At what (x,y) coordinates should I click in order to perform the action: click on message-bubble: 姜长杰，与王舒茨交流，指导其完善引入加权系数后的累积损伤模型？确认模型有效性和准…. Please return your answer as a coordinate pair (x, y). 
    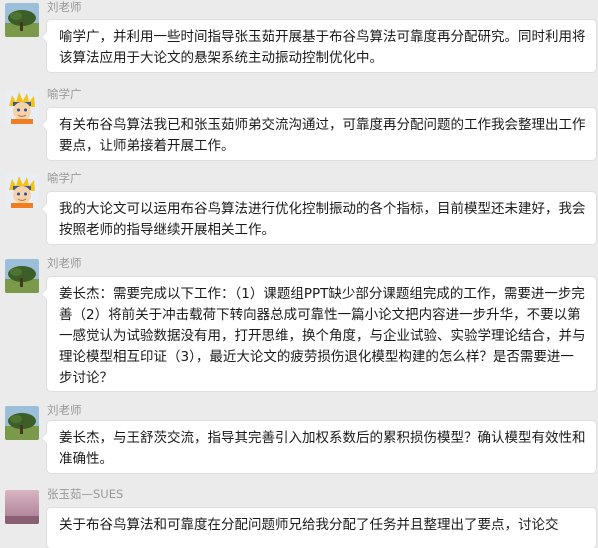
    Looking at the image, I should click on (318, 447).